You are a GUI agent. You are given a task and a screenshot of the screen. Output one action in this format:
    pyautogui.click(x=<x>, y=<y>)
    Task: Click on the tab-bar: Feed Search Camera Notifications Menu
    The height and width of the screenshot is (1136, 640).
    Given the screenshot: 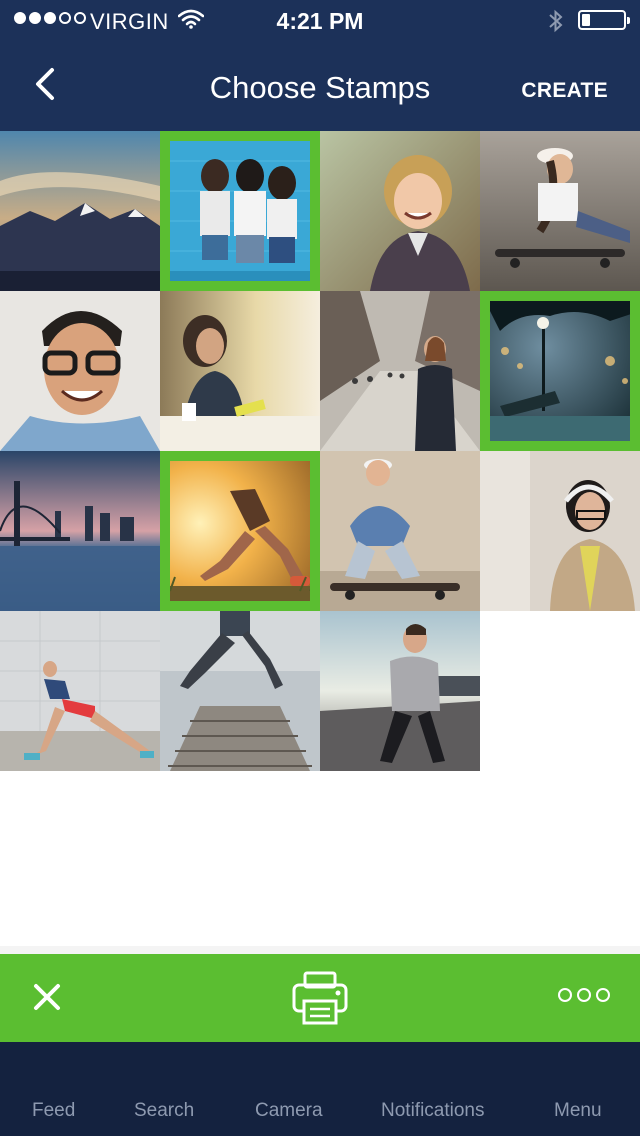 What is the action you would take?
    pyautogui.click(x=320, y=1089)
    